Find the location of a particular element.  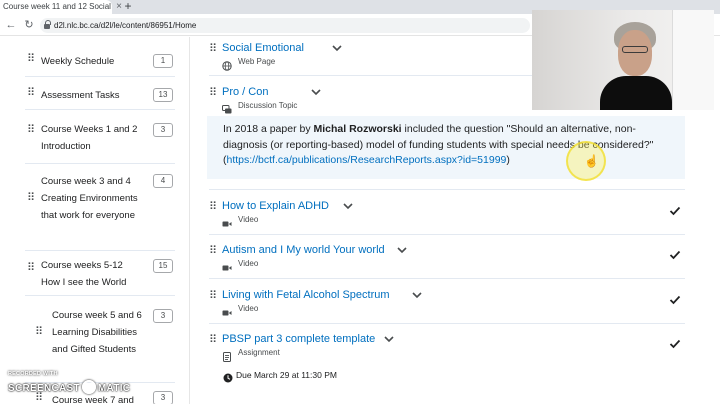

reload-icon: ↻ is located at coordinates (29, 25).